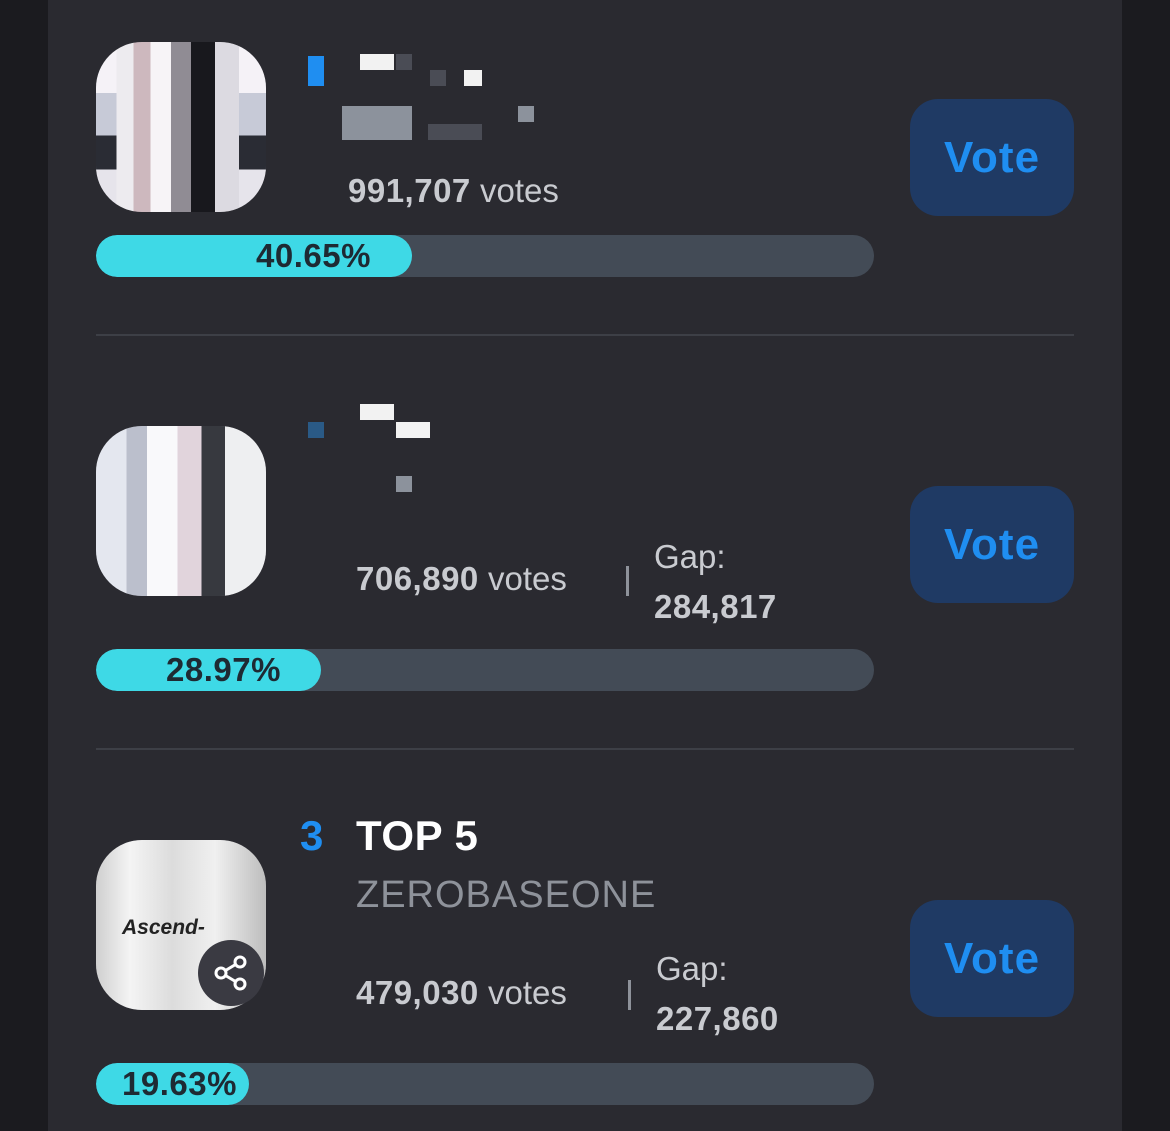  Describe the element at coordinates (717, 1018) in the screenshot. I see `gap-value: 227,860` at that location.